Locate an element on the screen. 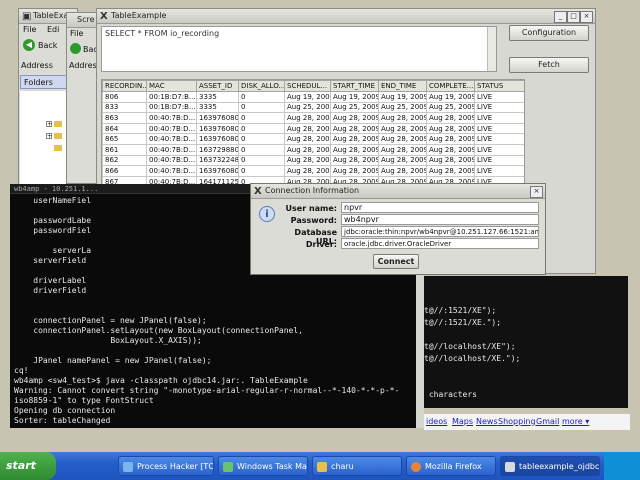 The width and height of the screenshot is (640, 480). table-cell: 865 is located at coordinates (124, 139).